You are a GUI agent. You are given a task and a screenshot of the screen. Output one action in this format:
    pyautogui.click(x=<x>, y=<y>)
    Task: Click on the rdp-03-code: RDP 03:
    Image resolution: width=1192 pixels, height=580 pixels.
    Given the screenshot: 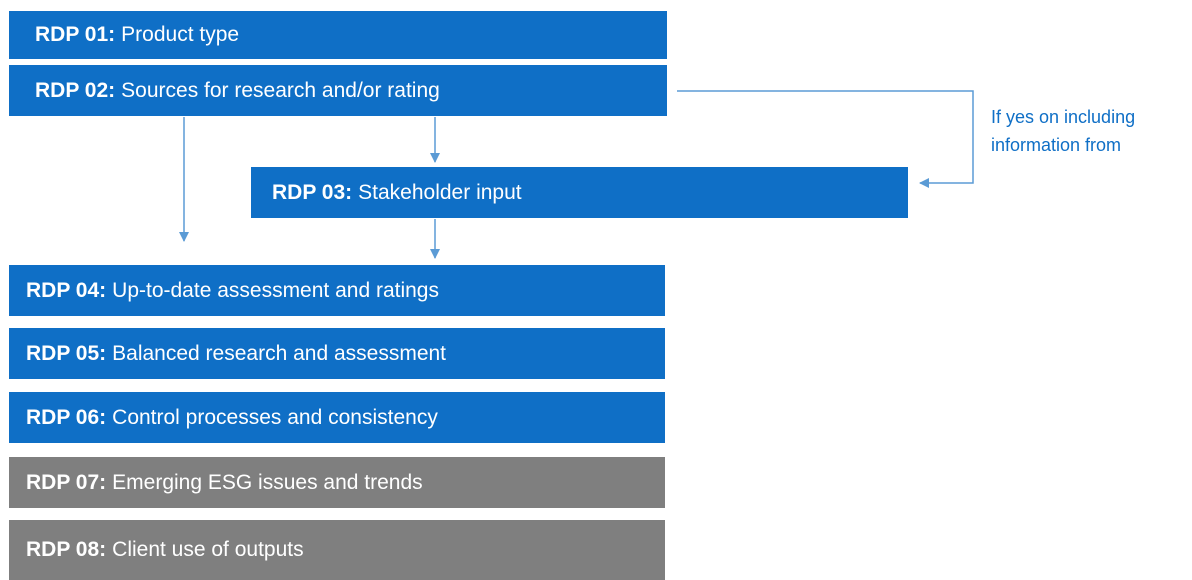 What is the action you would take?
    pyautogui.click(x=312, y=192)
    